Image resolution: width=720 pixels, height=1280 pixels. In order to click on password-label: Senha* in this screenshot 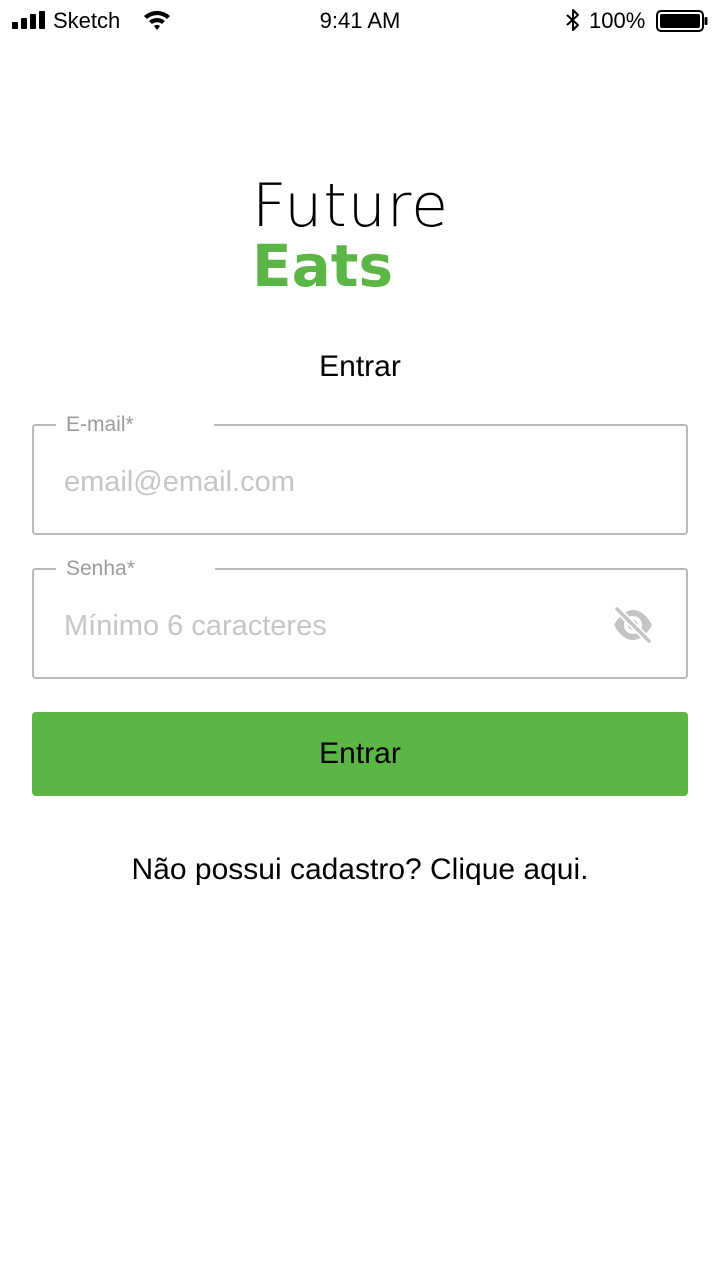, I will do `click(135, 569)`.